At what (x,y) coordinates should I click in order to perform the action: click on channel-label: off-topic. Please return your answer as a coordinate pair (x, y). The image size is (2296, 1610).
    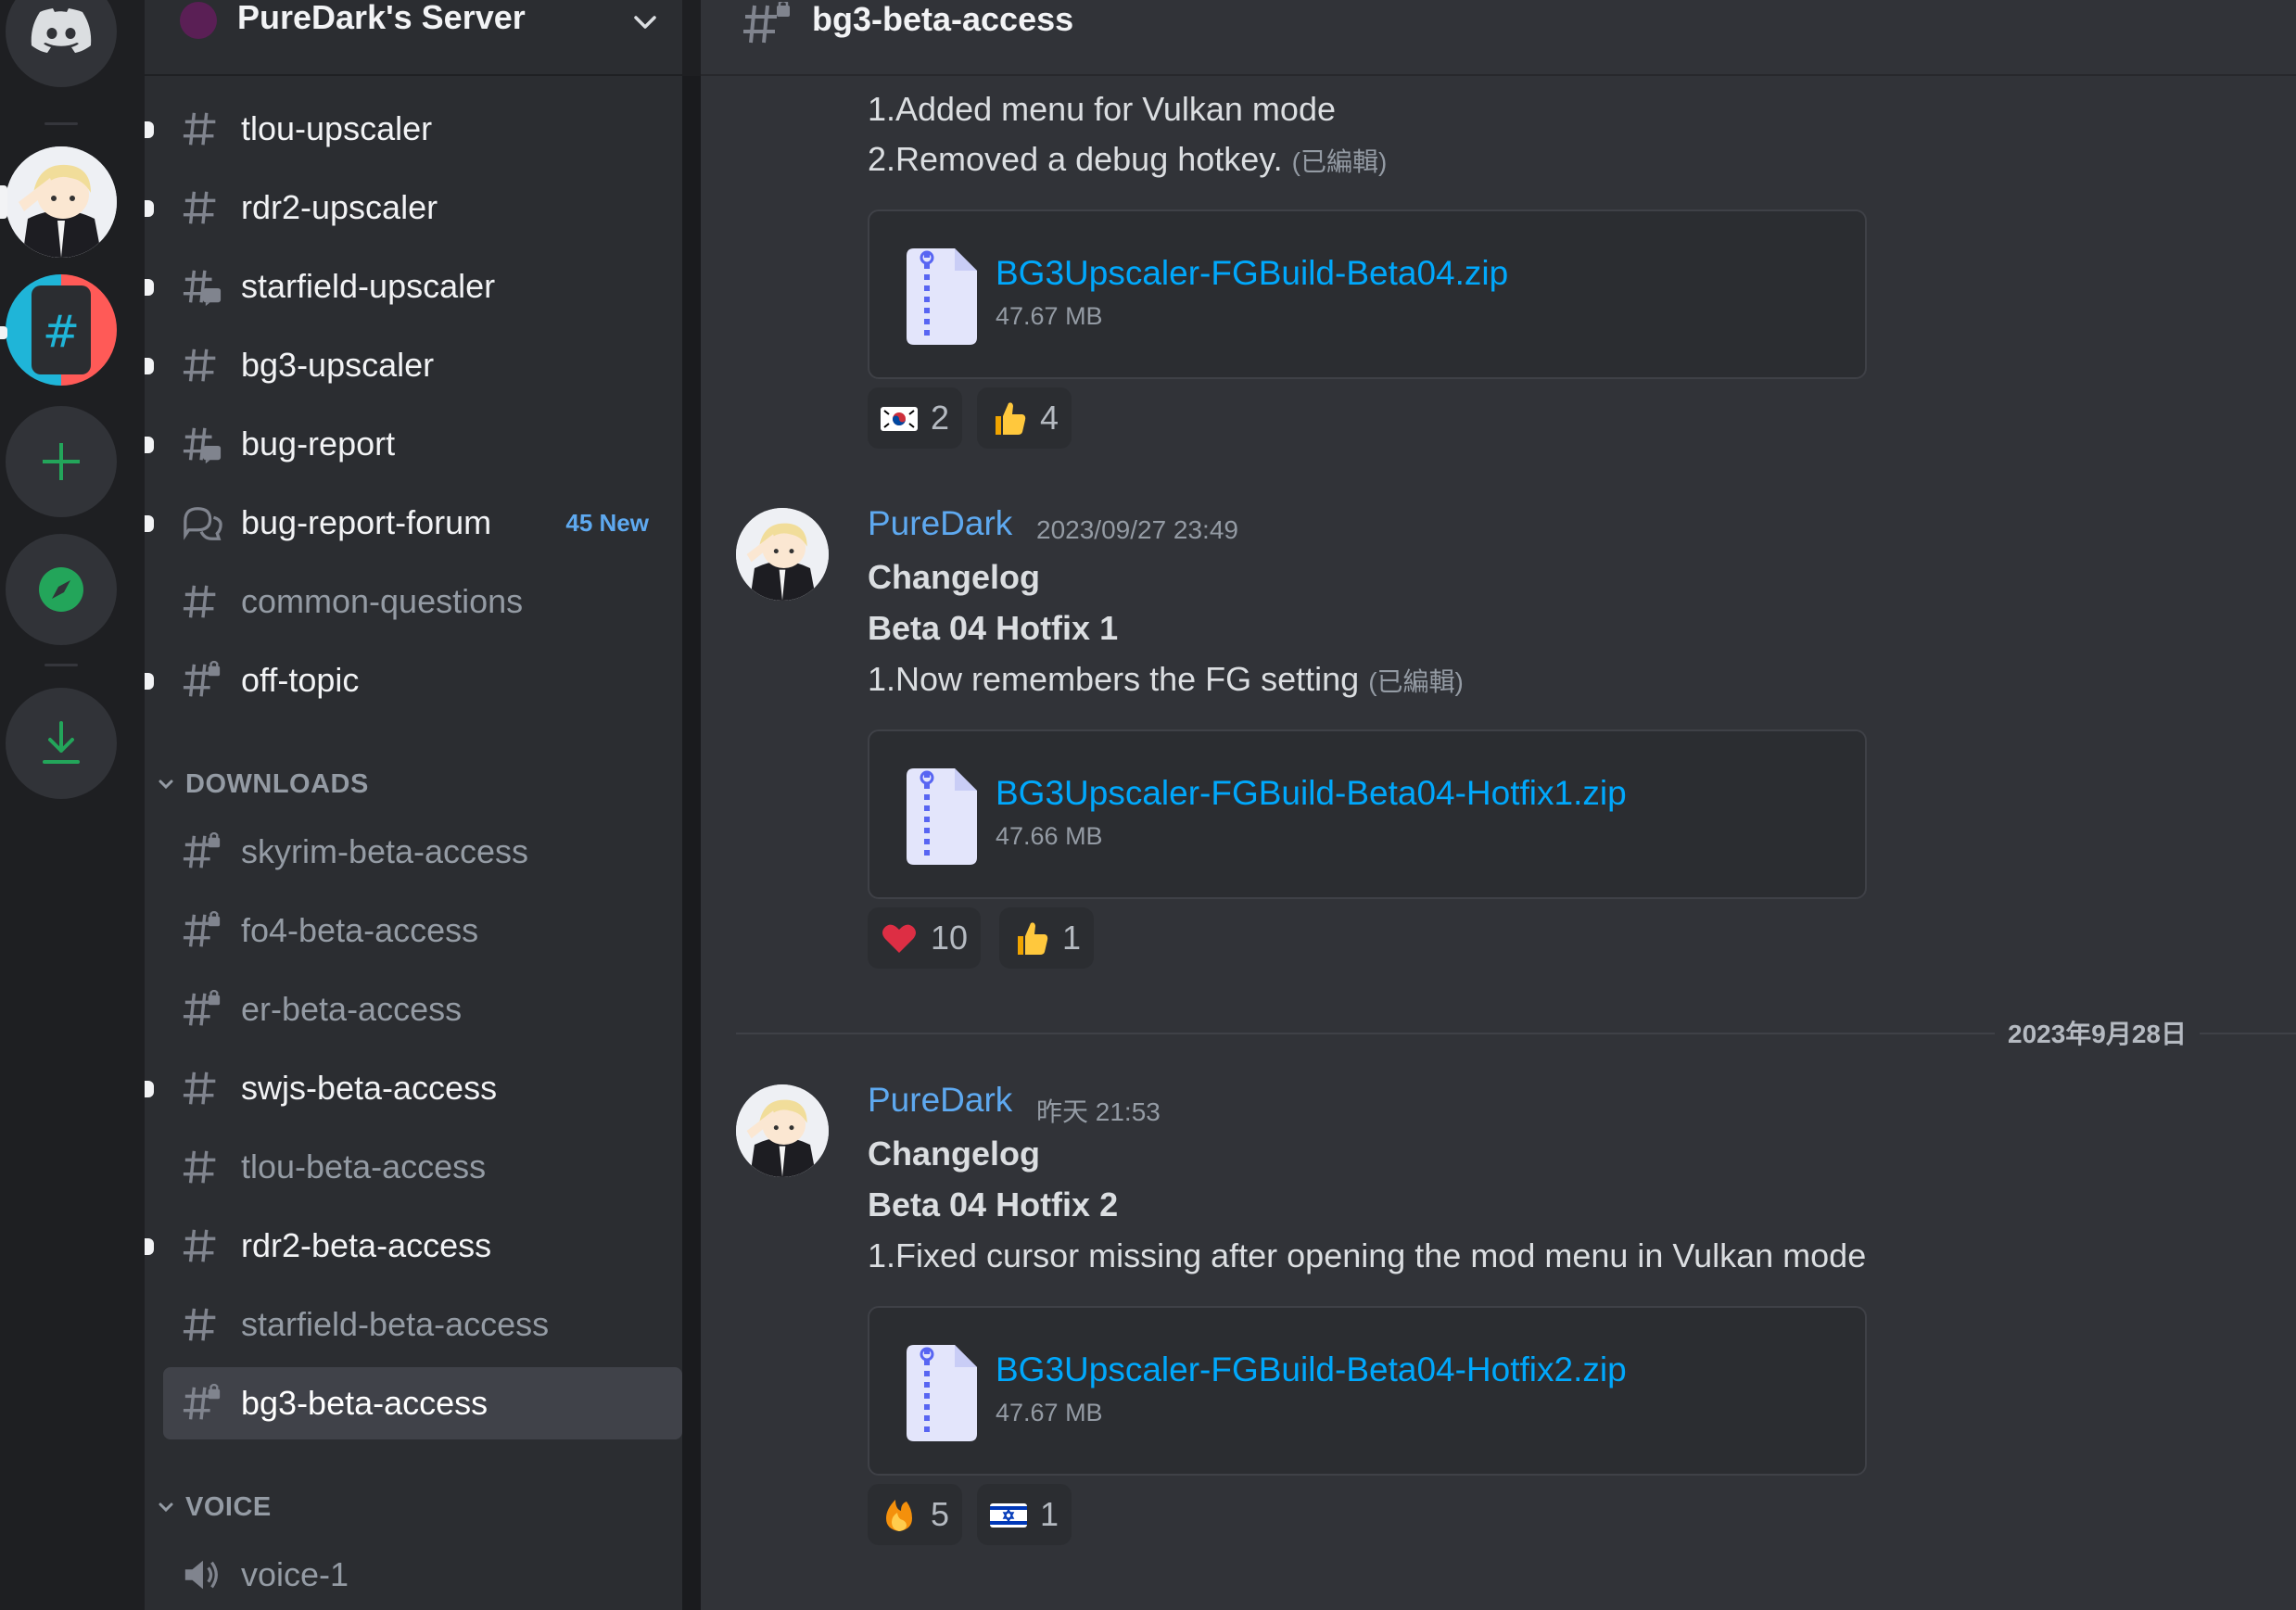
    Looking at the image, I should click on (300, 680).